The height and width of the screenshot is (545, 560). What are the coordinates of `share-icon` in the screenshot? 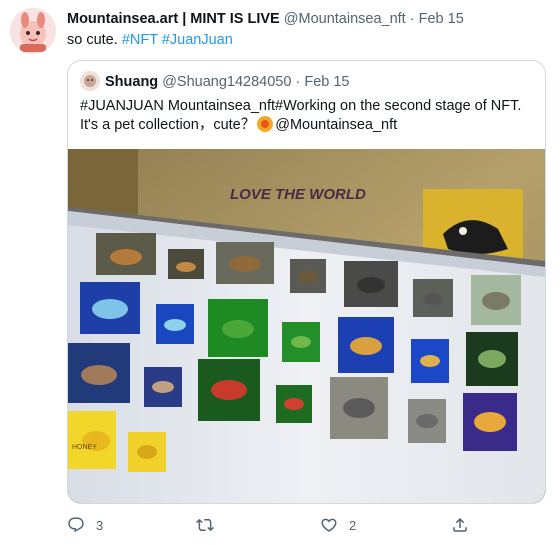 It's located at (460, 524).